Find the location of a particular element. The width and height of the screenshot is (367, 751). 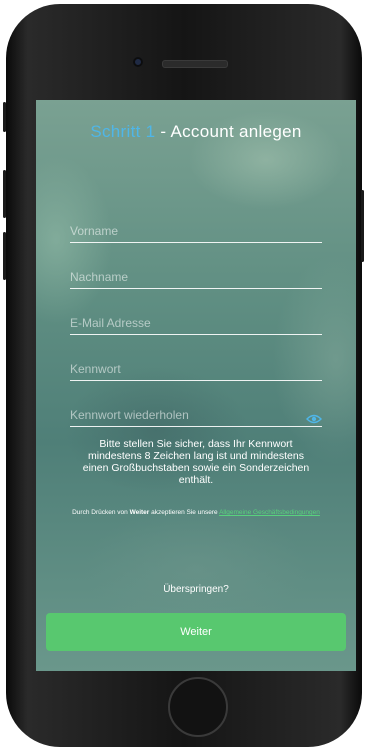

eye-icon is located at coordinates (314, 417).